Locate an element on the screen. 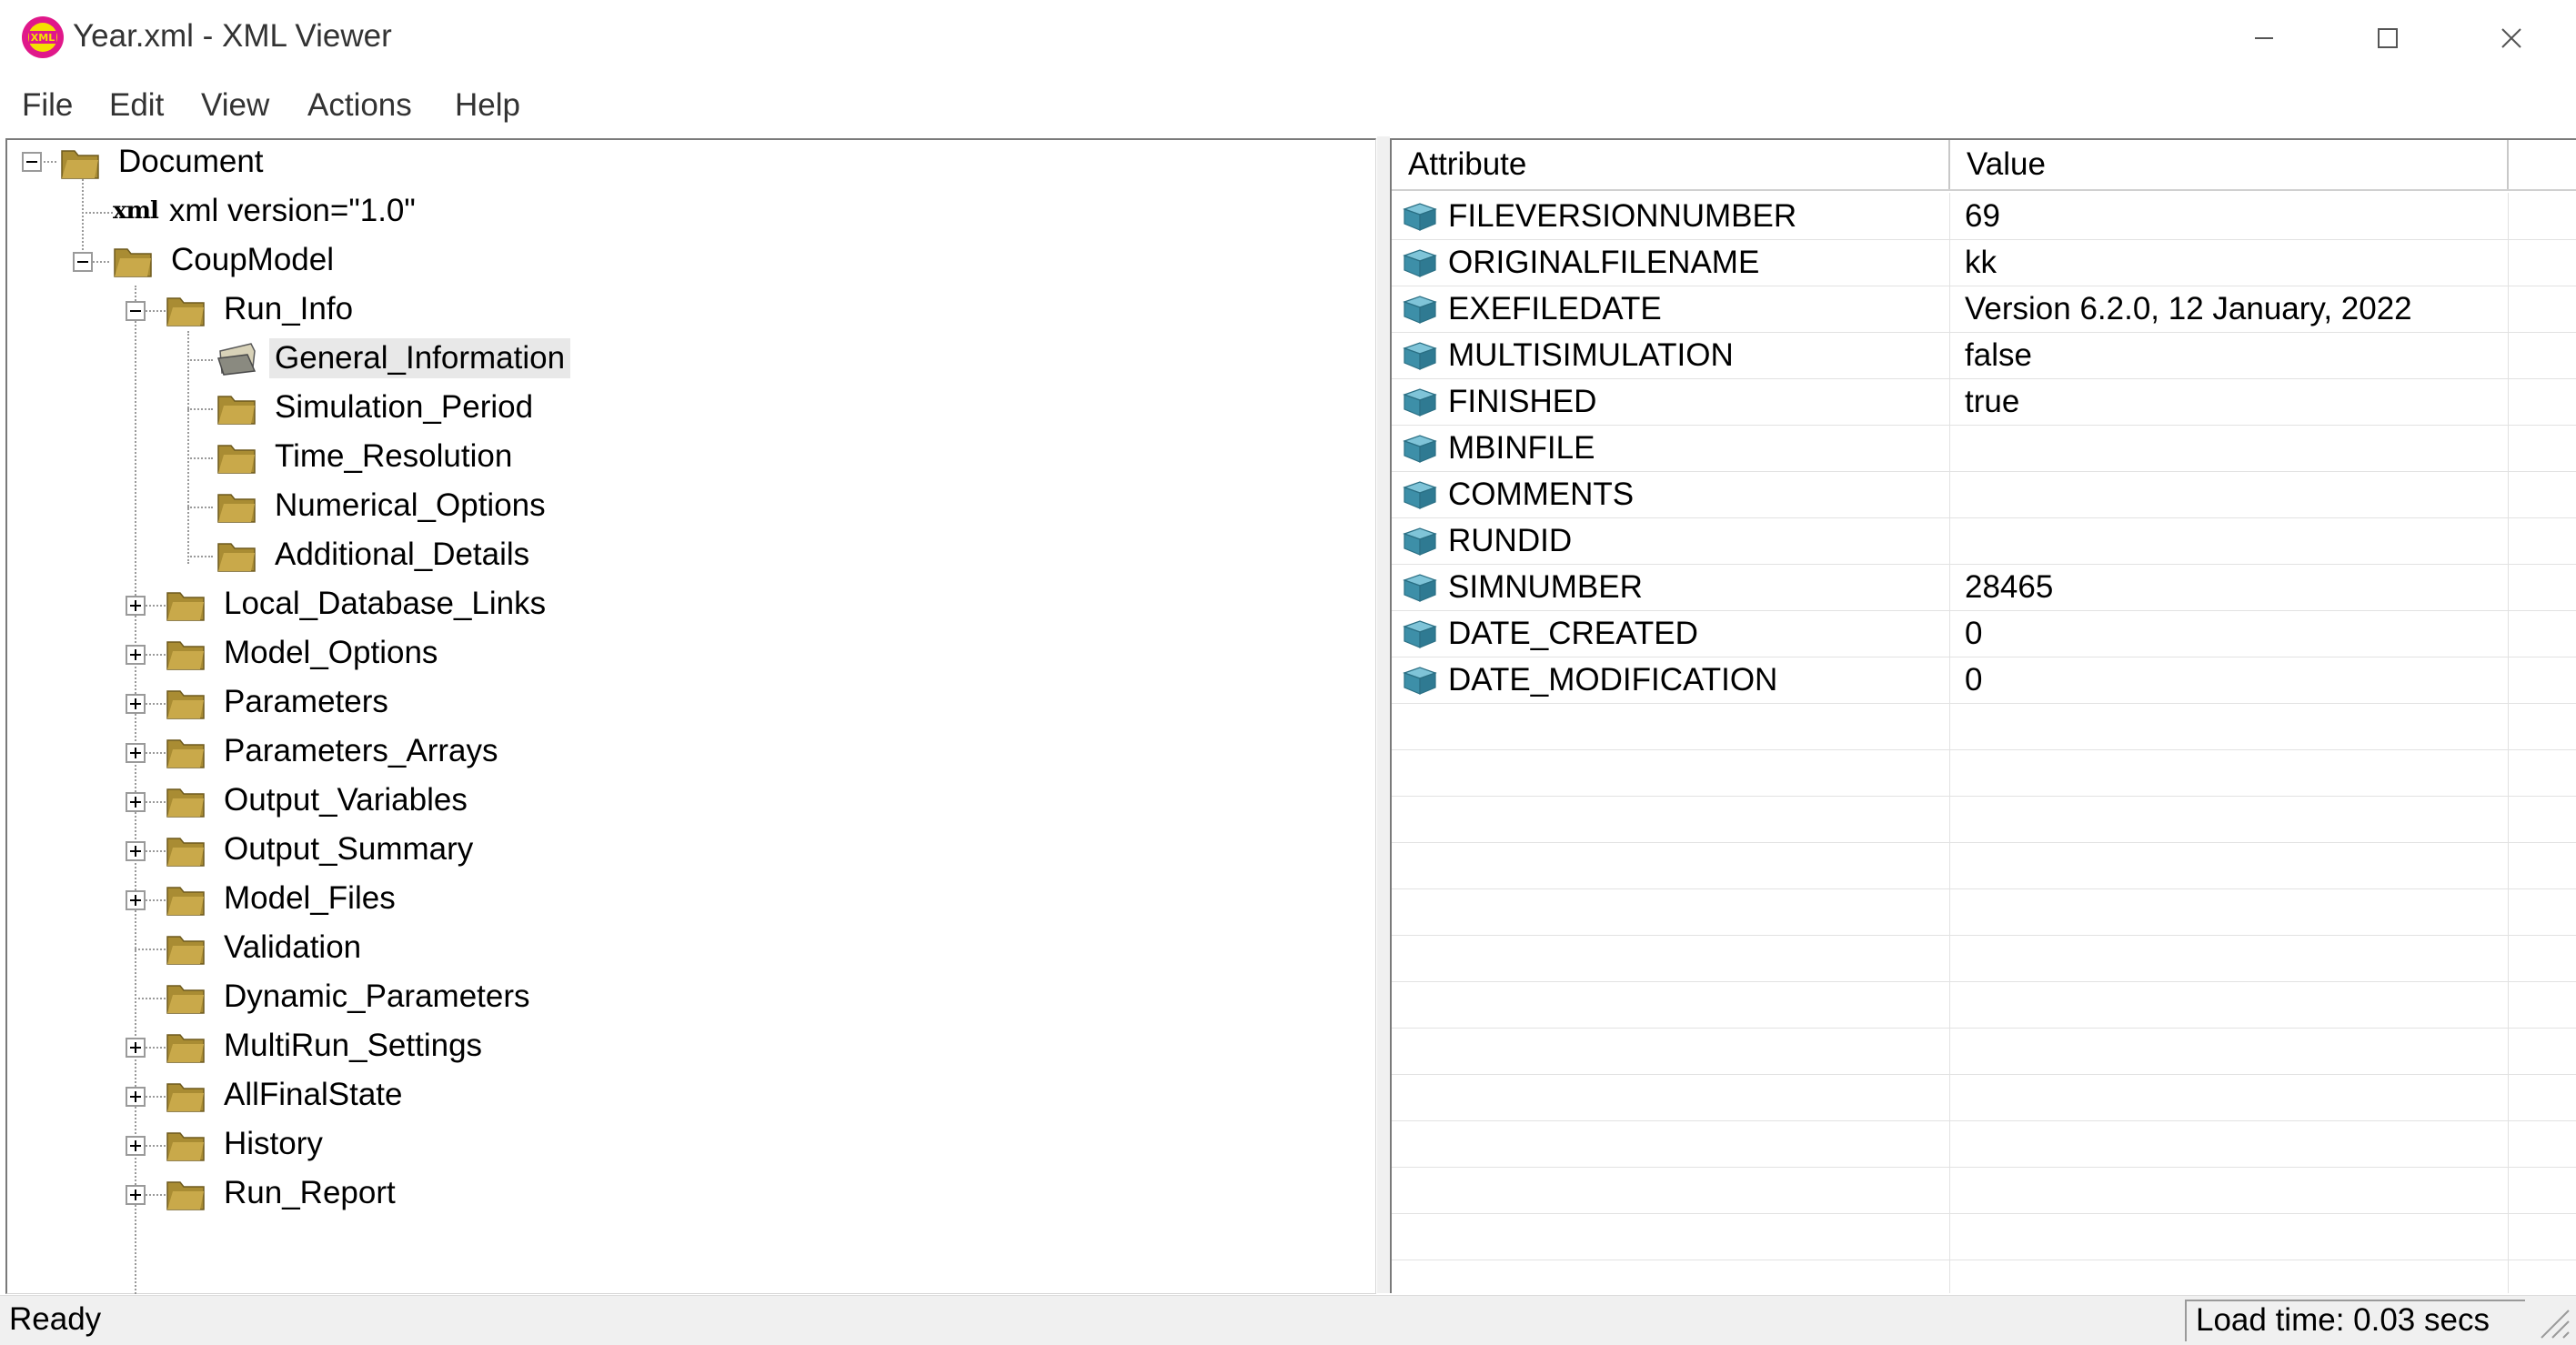 The height and width of the screenshot is (1345, 2576). tree-node-numerical-options: Numerical_Options is located at coordinates (383, 505).